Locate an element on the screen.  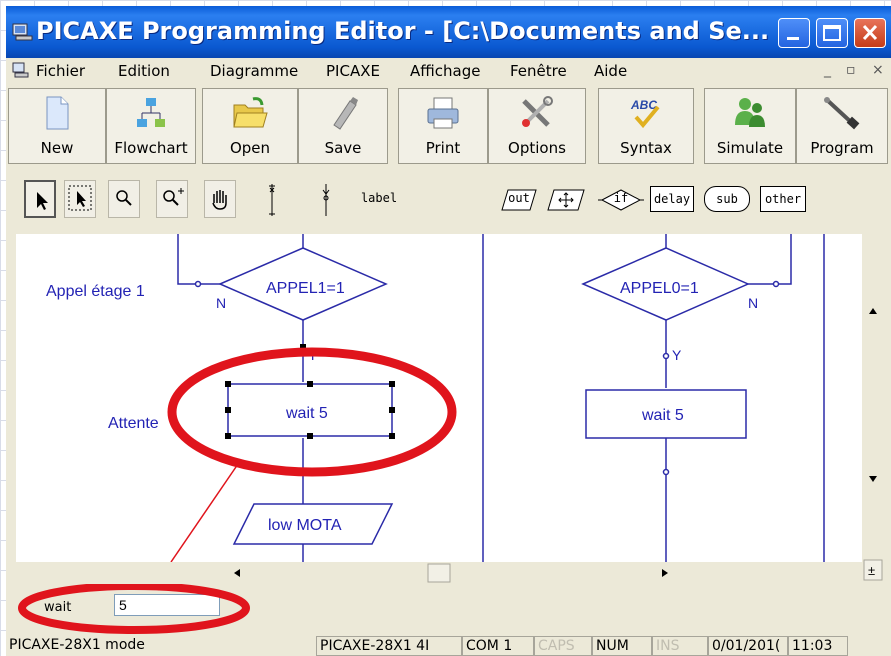
comment-attente: Attente is located at coordinates (133, 423).